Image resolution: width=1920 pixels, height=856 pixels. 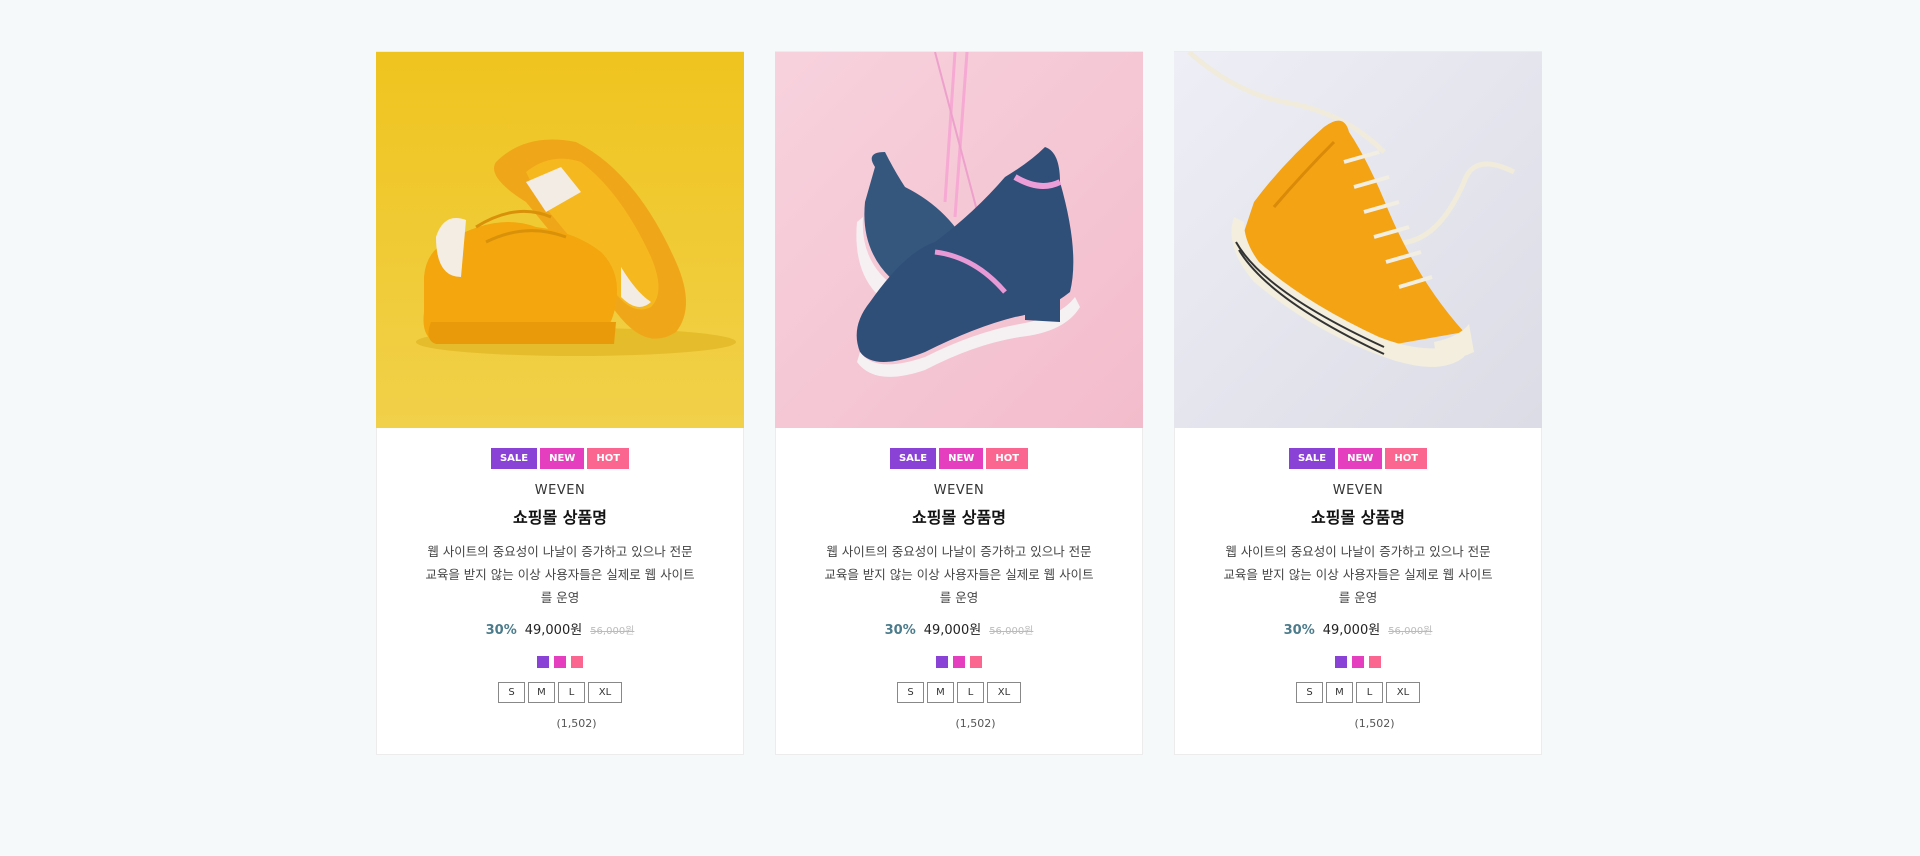 I want to click on yellow-sneaker-image, so click(x=560, y=240).